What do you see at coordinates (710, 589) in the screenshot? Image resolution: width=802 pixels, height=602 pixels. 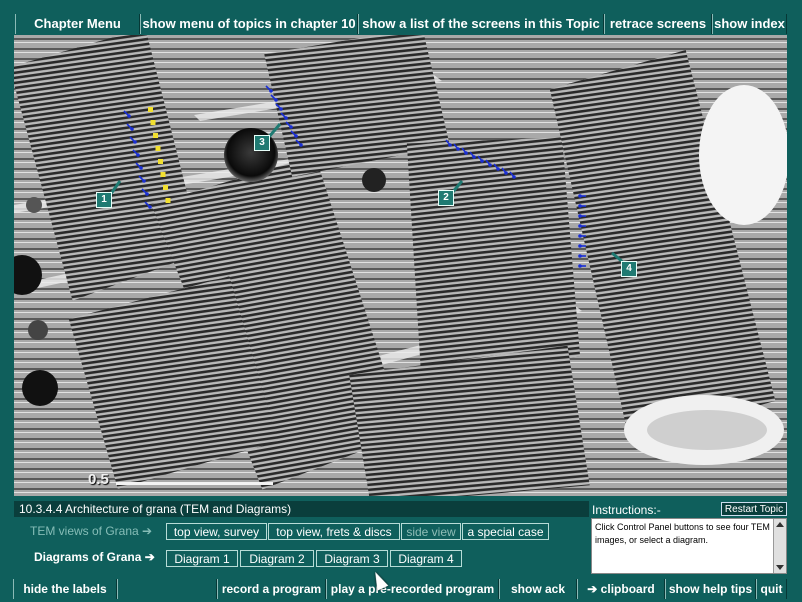 I see `show-help-tips-button: show help tips` at bounding box center [710, 589].